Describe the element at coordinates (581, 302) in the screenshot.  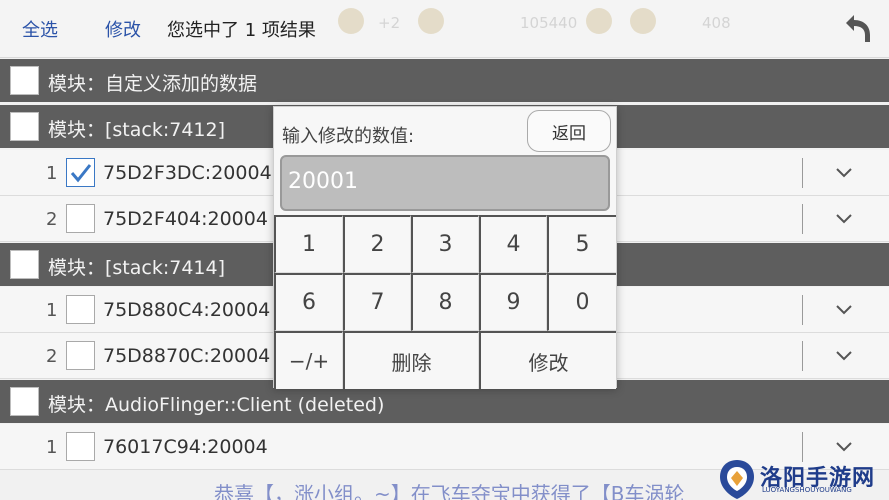
I see `key-0: 0` at that location.